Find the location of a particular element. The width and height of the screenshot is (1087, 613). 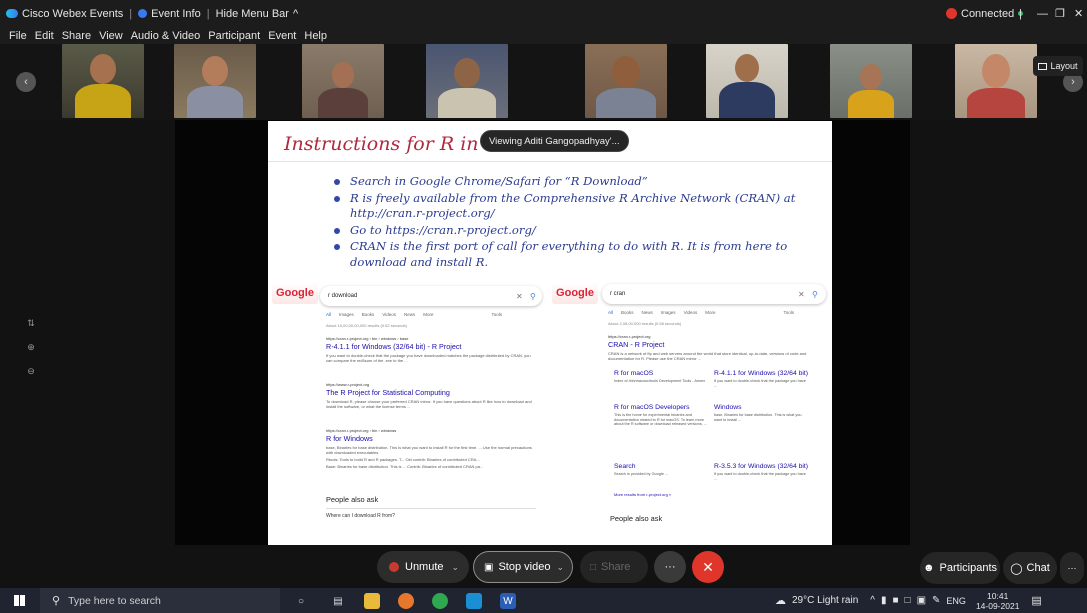

share-button: □ Share is located at coordinates (614, 567).